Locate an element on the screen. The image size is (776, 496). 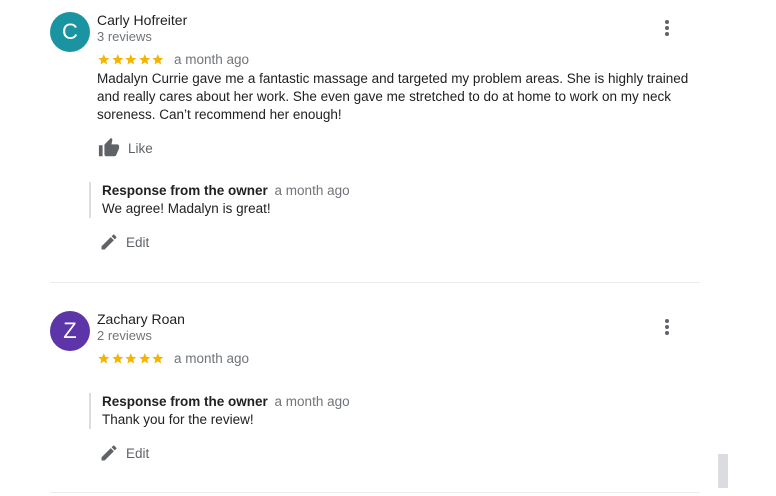
owner-response-text: Thank you for the review! is located at coordinates (178, 419).